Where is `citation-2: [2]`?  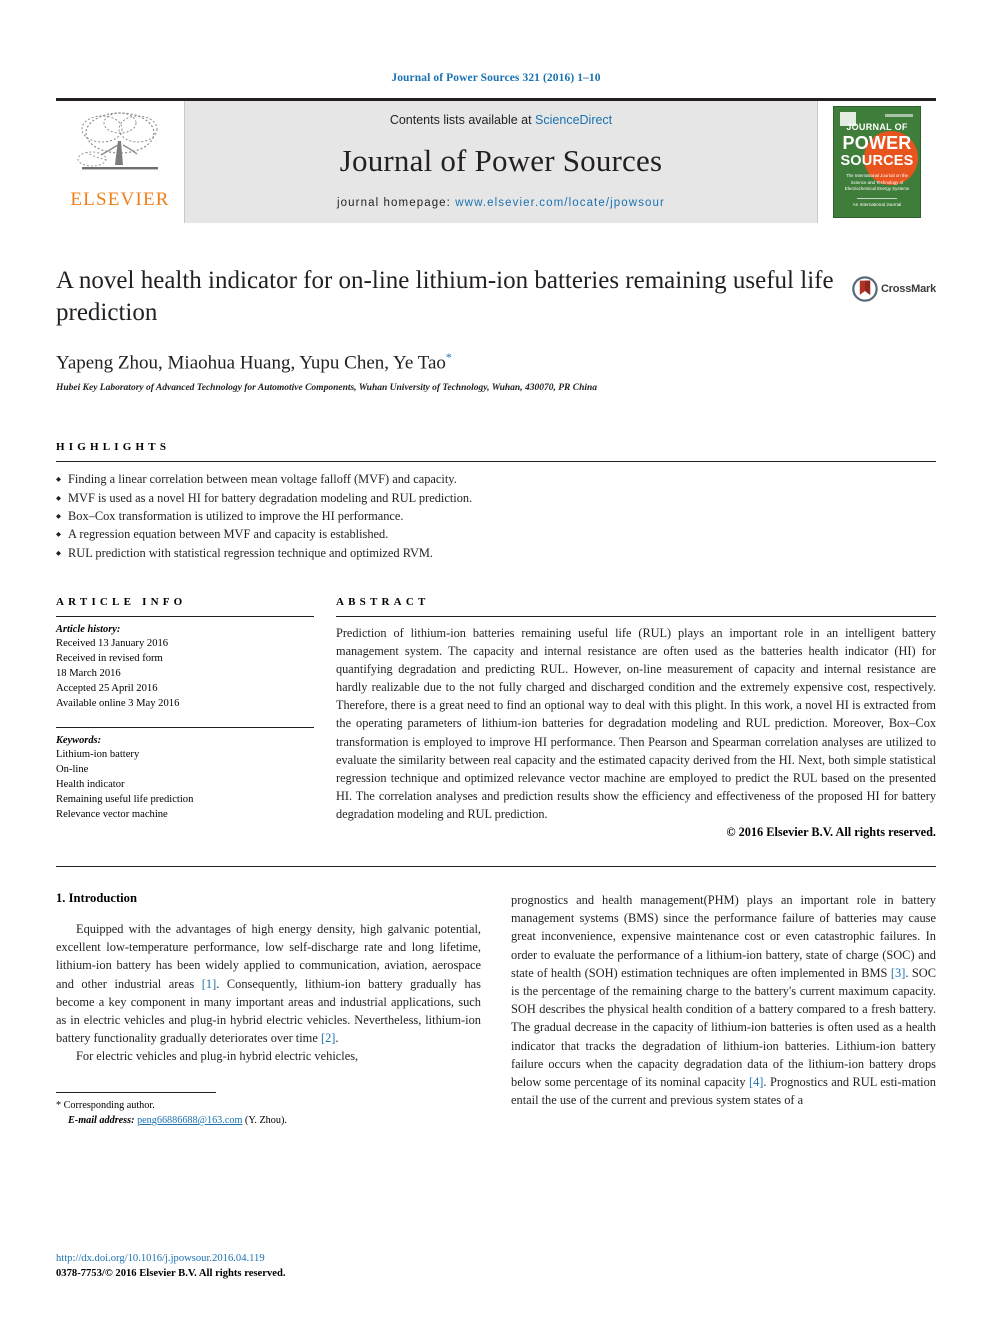
citation-2: [2] is located at coordinates (328, 1038).